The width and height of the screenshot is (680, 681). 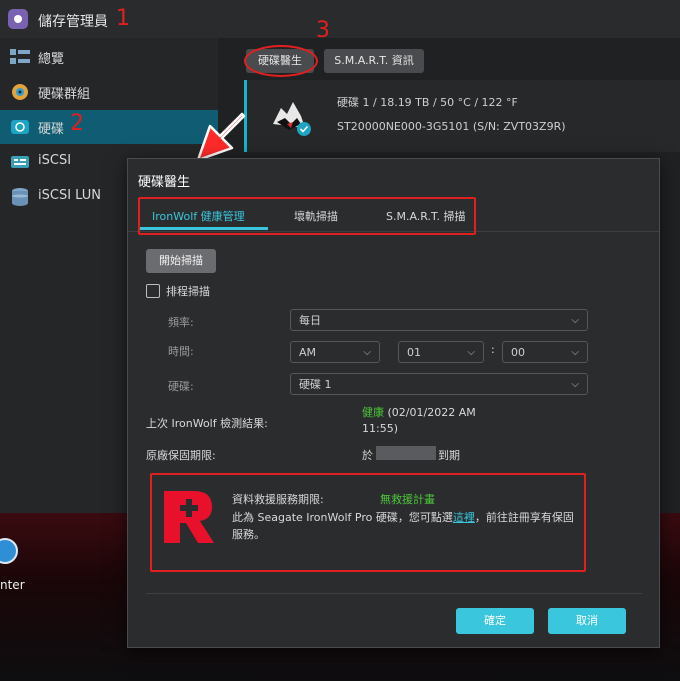 I want to click on cancel-button: 取消, so click(x=587, y=621).